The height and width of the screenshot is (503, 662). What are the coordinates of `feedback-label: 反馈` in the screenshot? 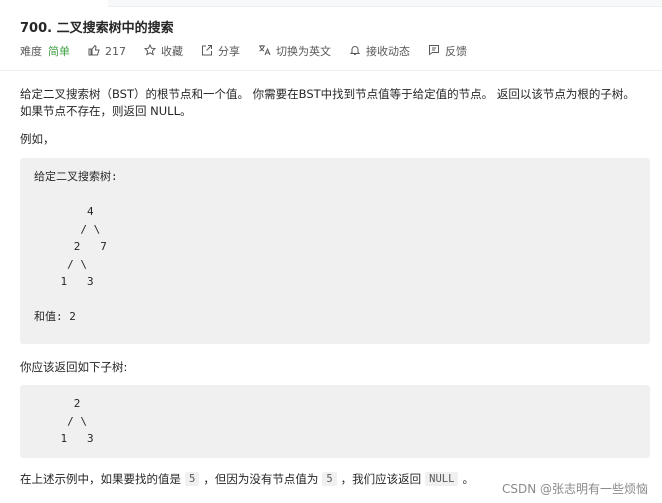 It's located at (456, 51).